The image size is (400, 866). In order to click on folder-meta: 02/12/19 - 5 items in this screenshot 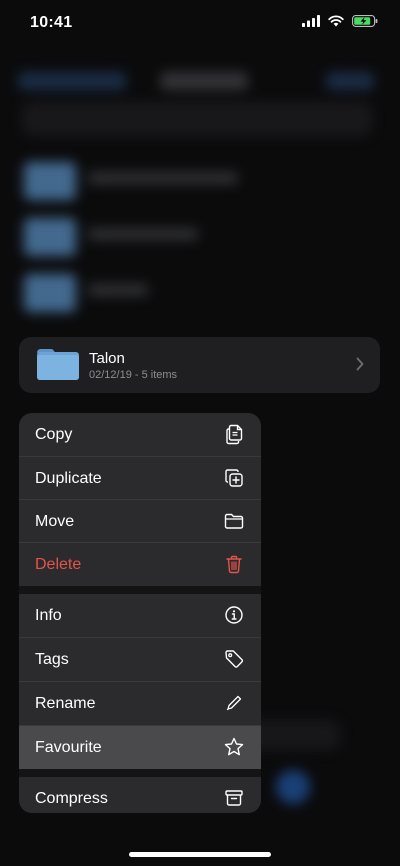, I will do `click(133, 375)`.